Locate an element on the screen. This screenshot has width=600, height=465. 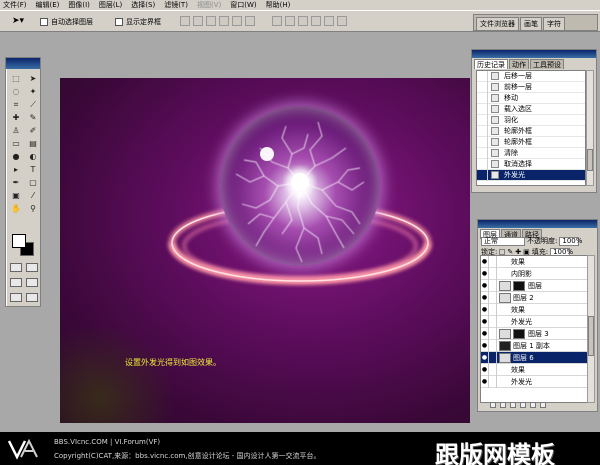
type-tool-icon: T is located at coordinates (33, 169).